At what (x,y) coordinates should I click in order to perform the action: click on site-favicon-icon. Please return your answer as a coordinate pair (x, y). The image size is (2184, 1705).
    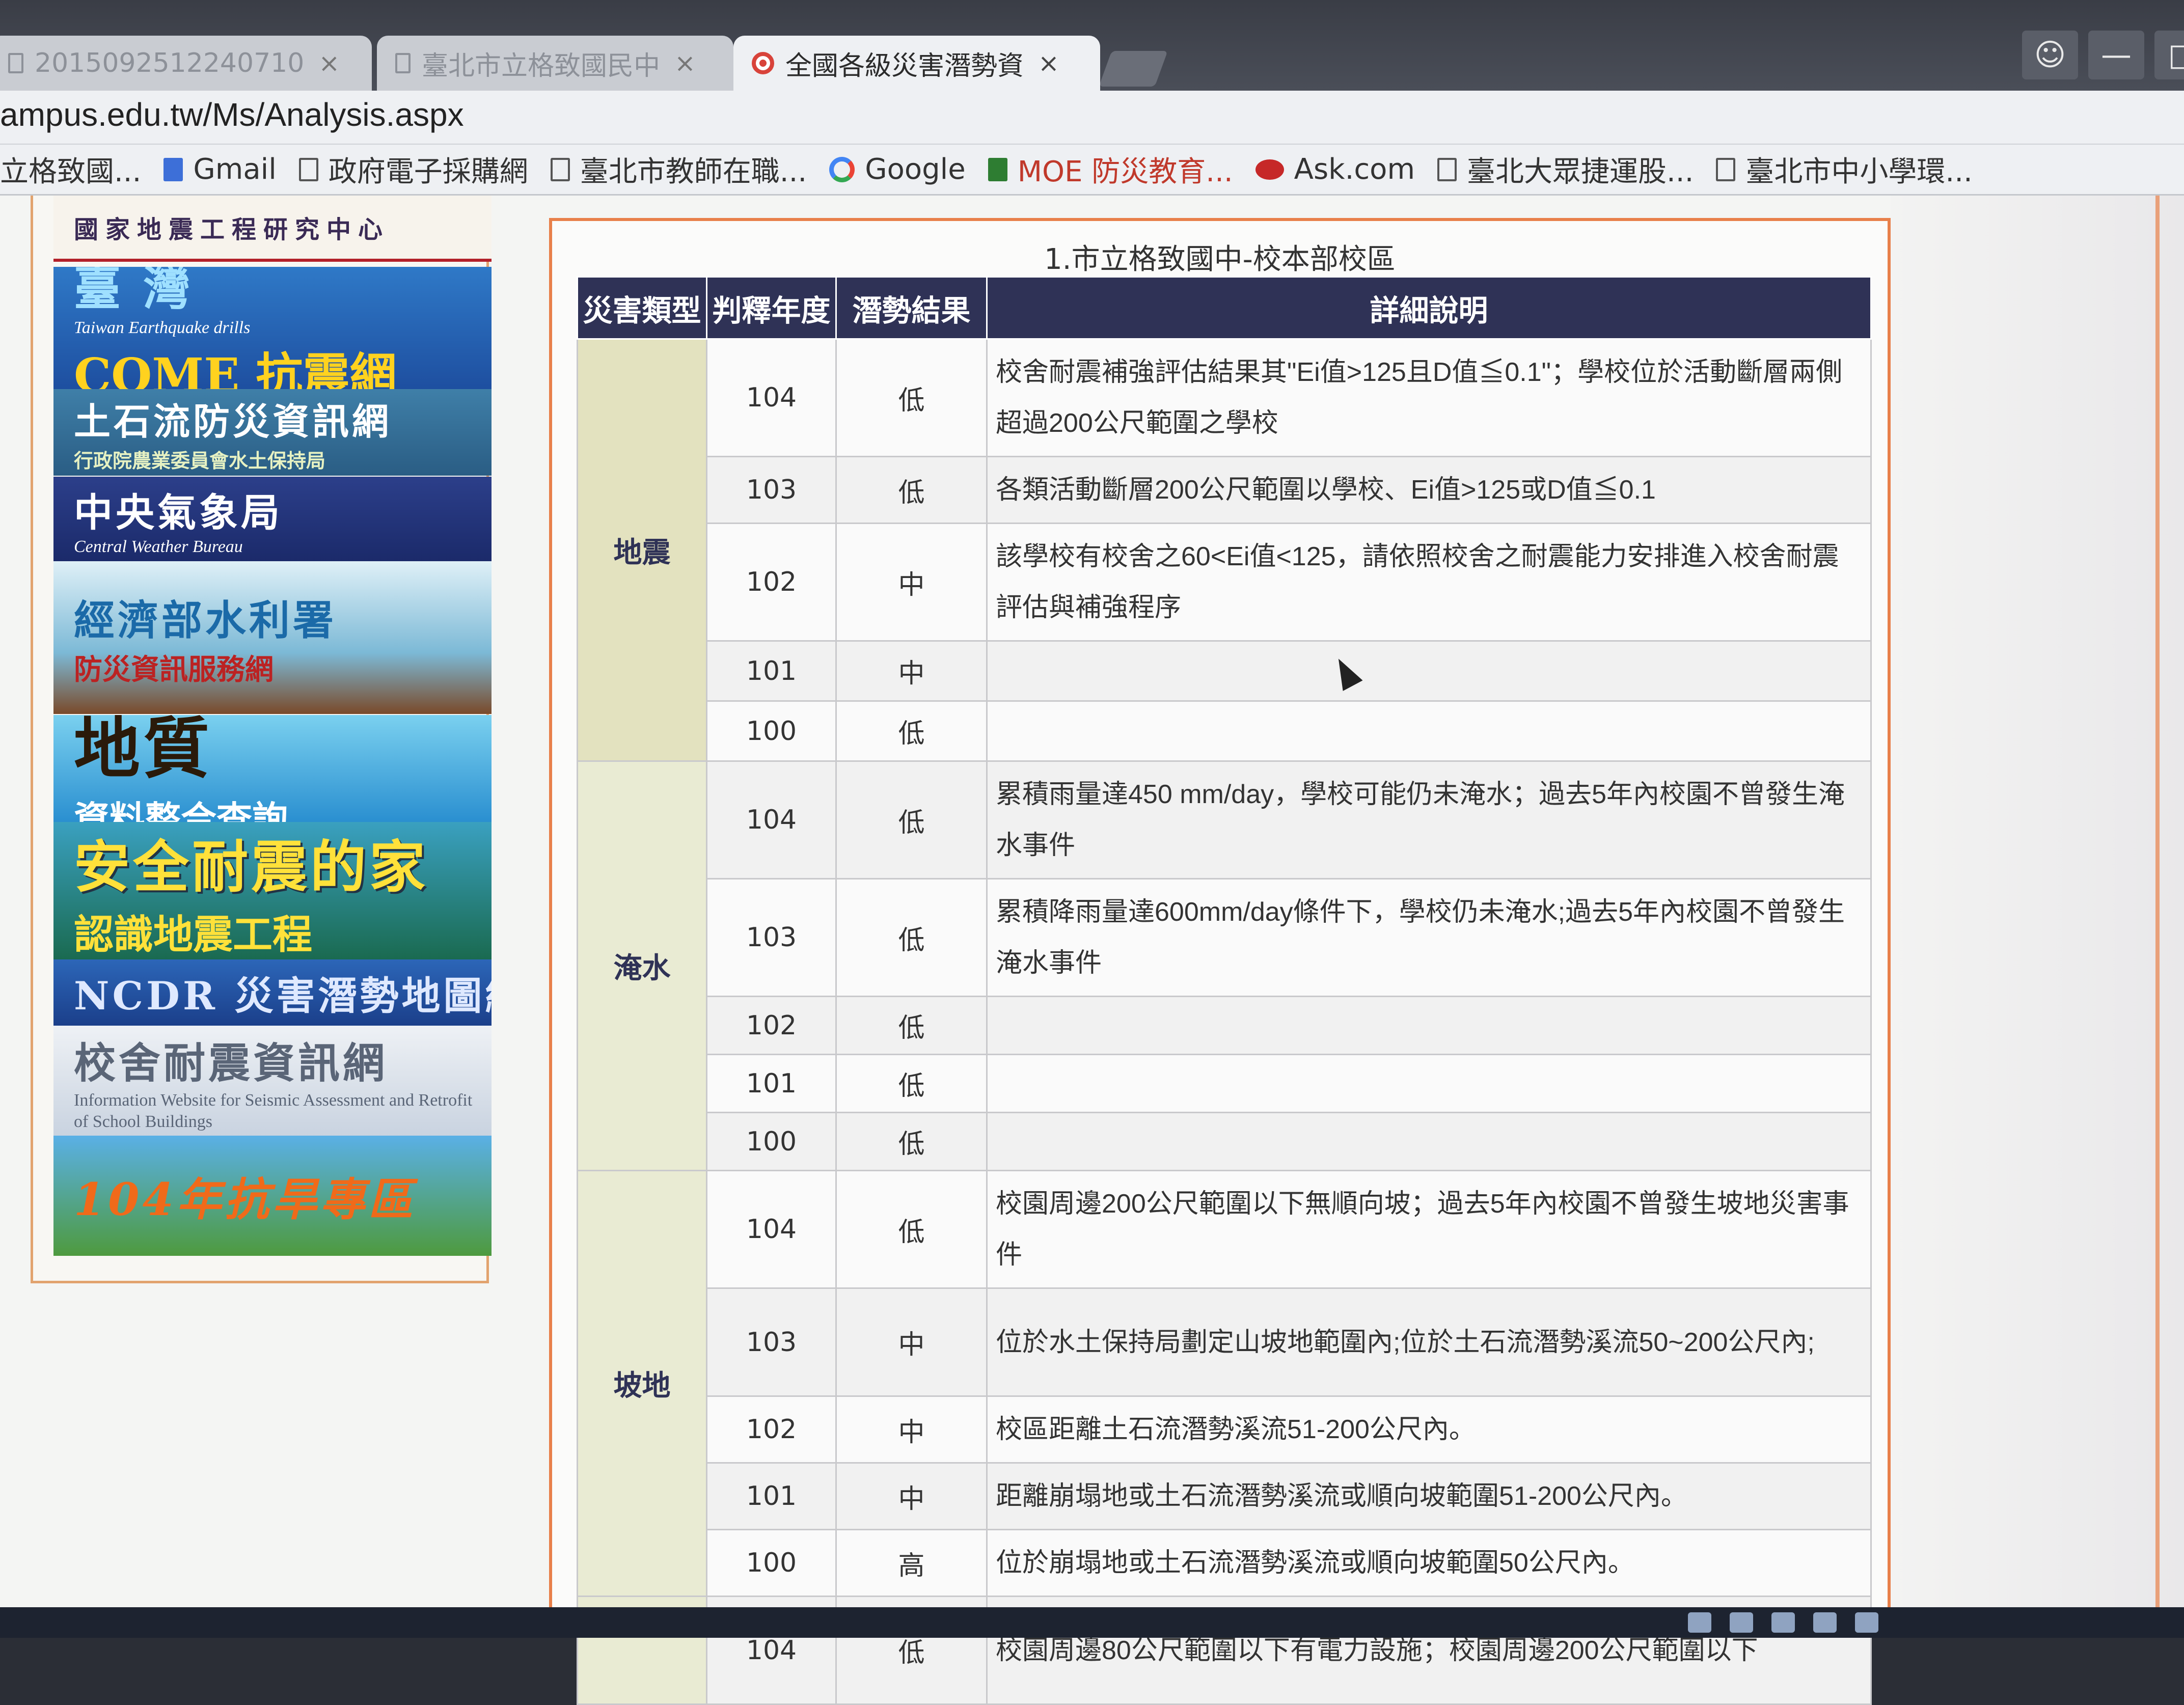
    Looking at the image, I should click on (763, 63).